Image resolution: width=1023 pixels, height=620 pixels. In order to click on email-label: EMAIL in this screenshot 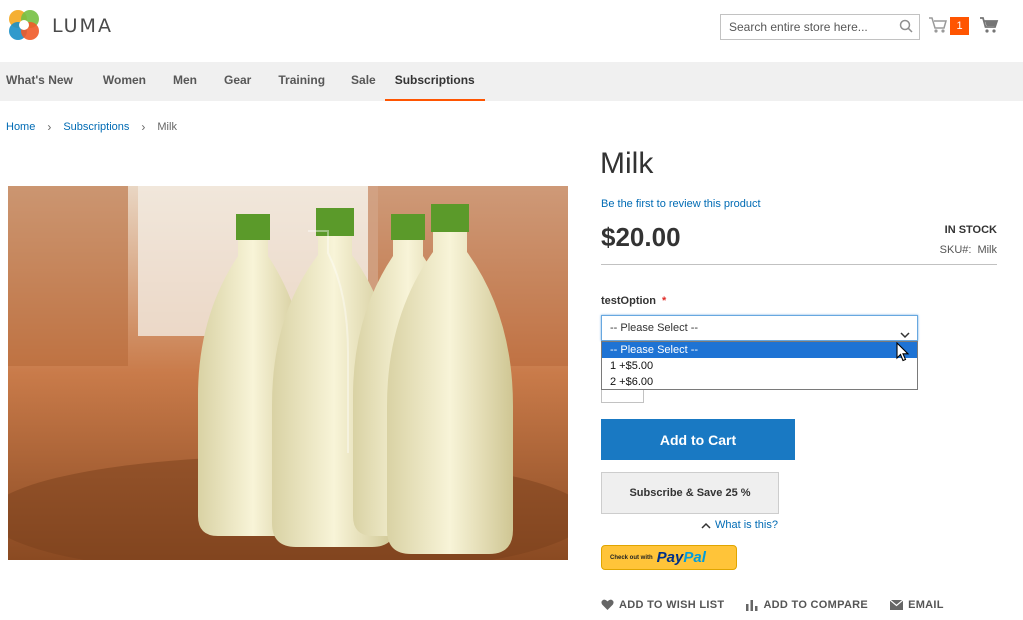, I will do `click(926, 605)`.